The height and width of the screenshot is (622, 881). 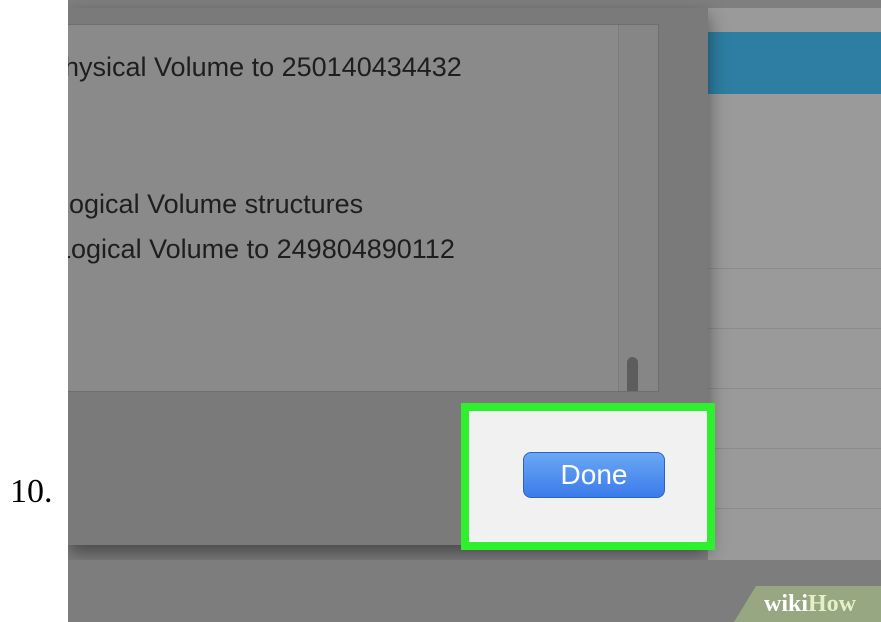 I want to click on done-button: Done, so click(x=594, y=475).